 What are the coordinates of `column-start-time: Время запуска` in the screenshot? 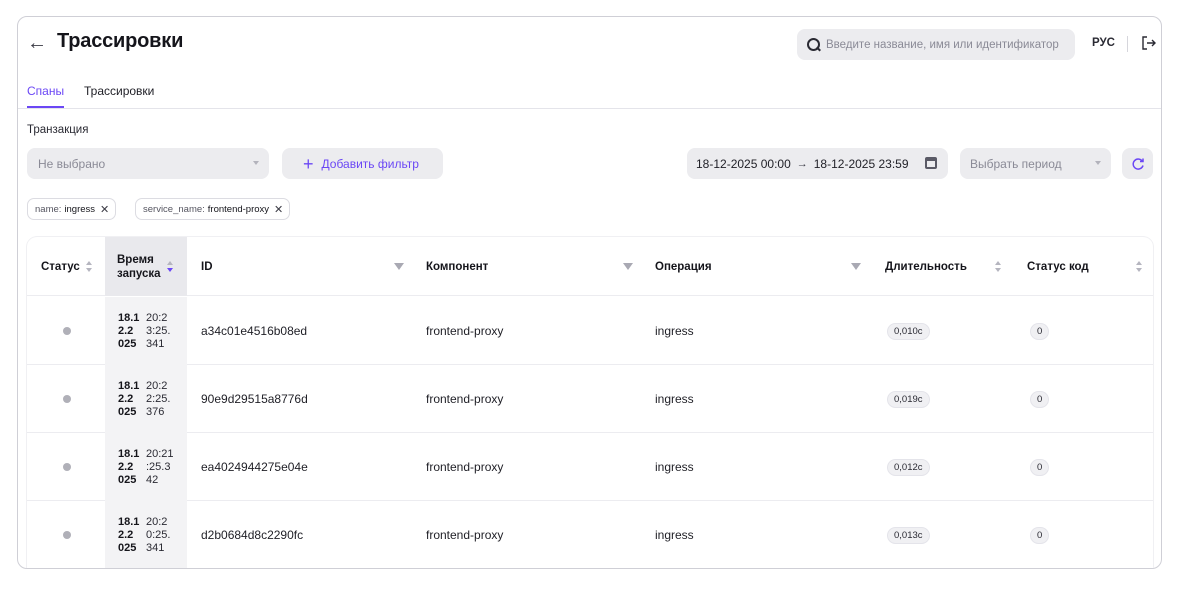 It's located at (146, 266).